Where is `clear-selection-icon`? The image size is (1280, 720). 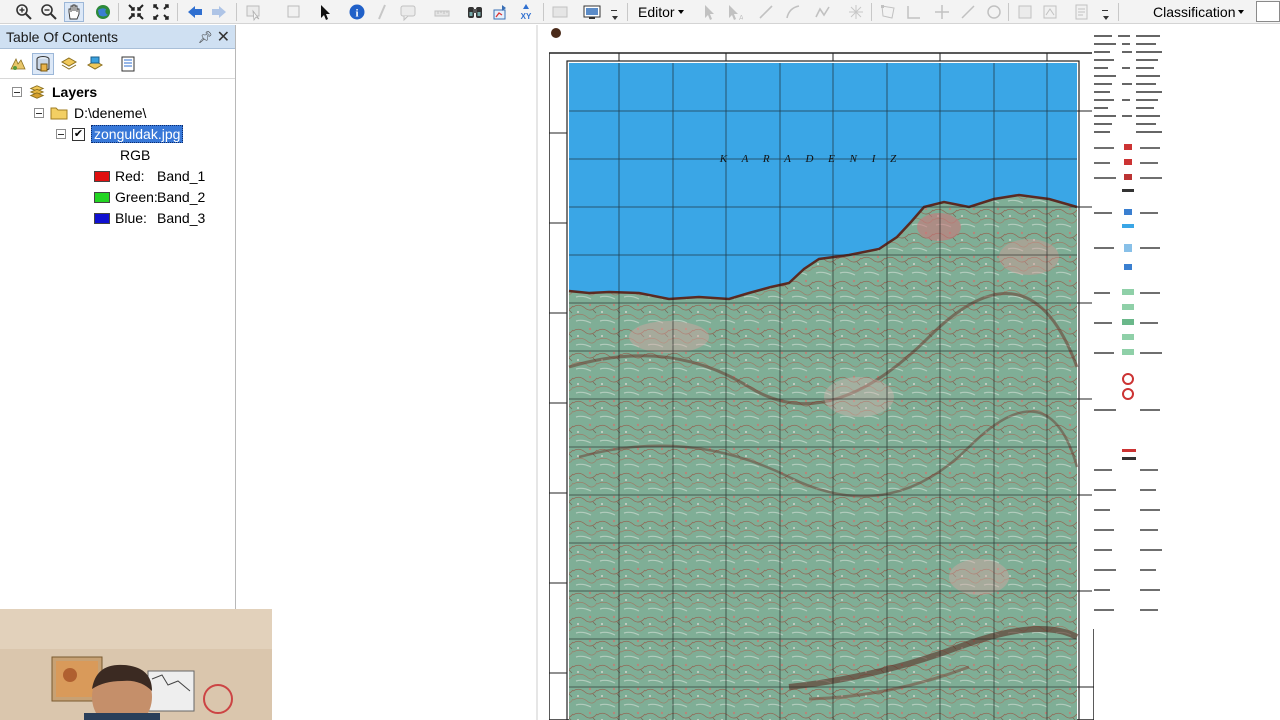
clear-selection-icon is located at coordinates (294, 12).